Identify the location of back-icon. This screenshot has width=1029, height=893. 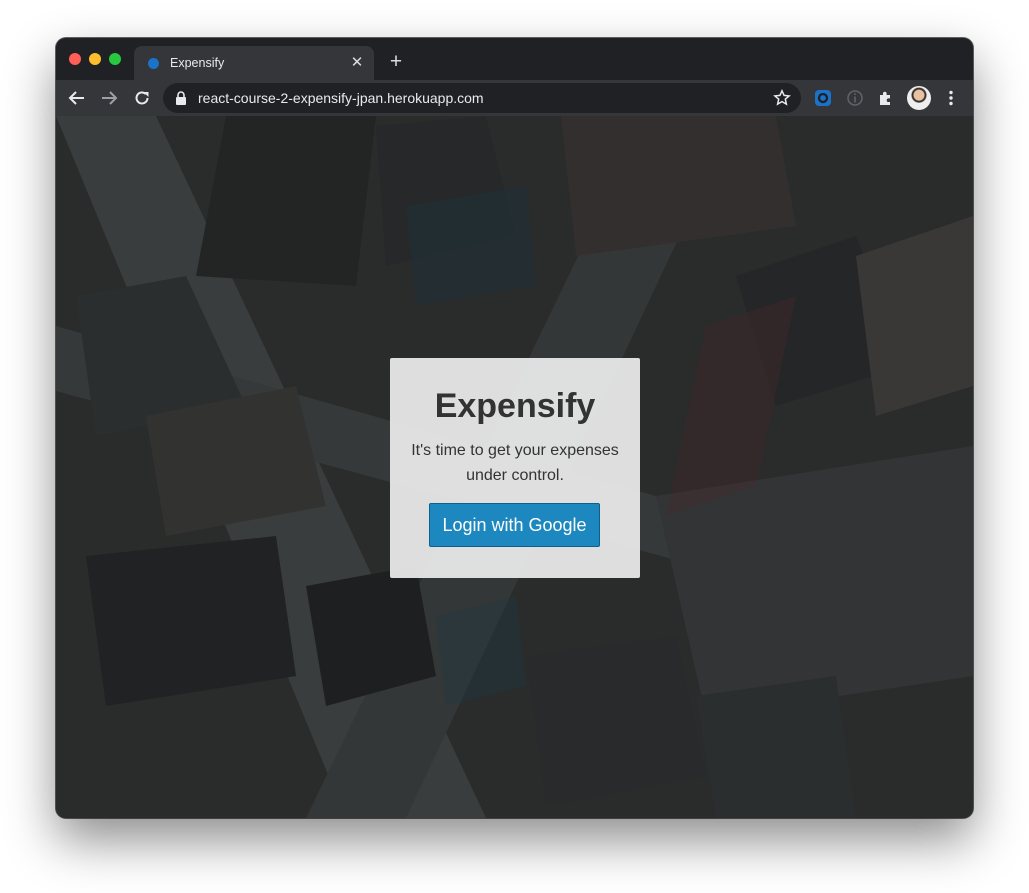
(77, 98).